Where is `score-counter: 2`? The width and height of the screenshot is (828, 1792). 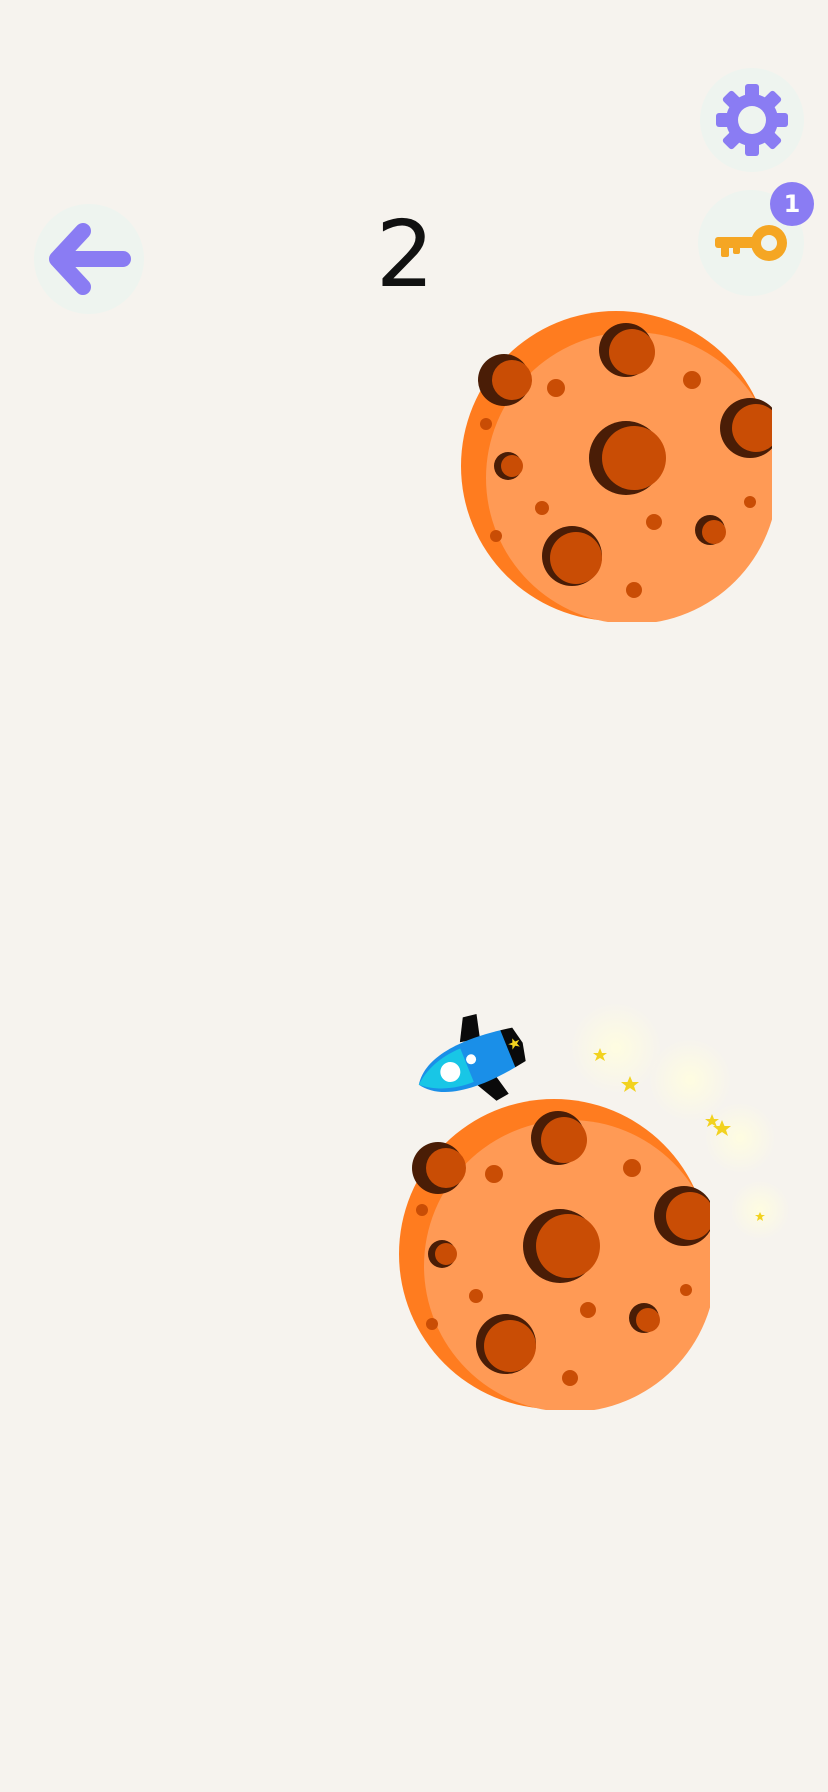 score-counter: 2 is located at coordinates (405, 254).